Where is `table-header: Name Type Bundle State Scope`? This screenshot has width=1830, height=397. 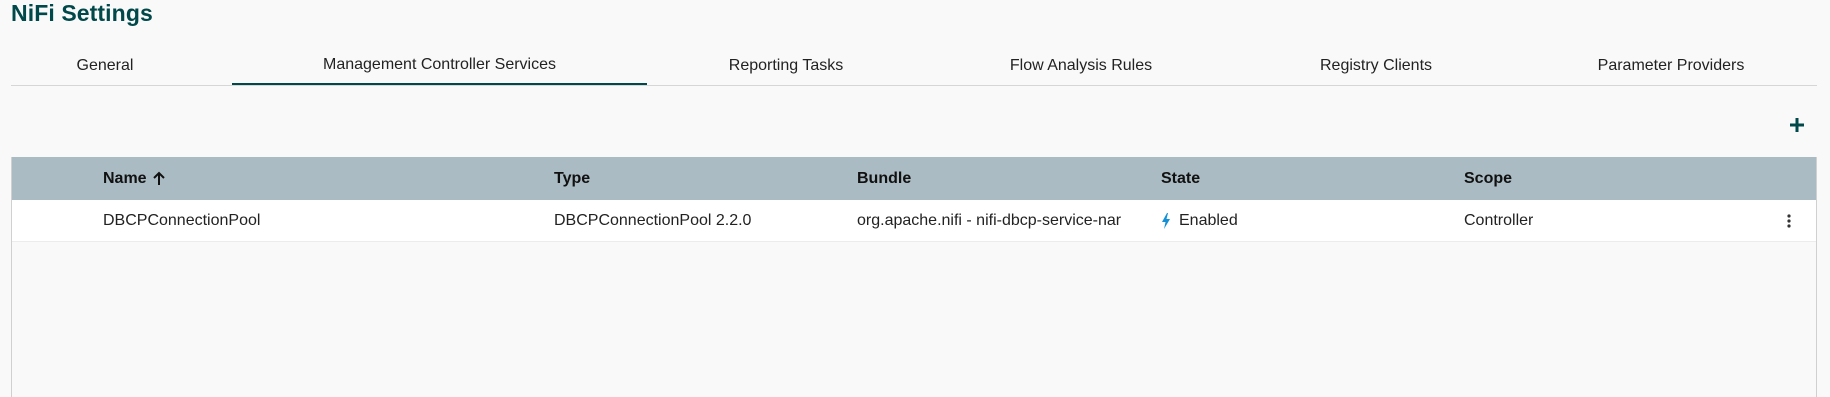
table-header: Name Type Bundle State Scope is located at coordinates (914, 178).